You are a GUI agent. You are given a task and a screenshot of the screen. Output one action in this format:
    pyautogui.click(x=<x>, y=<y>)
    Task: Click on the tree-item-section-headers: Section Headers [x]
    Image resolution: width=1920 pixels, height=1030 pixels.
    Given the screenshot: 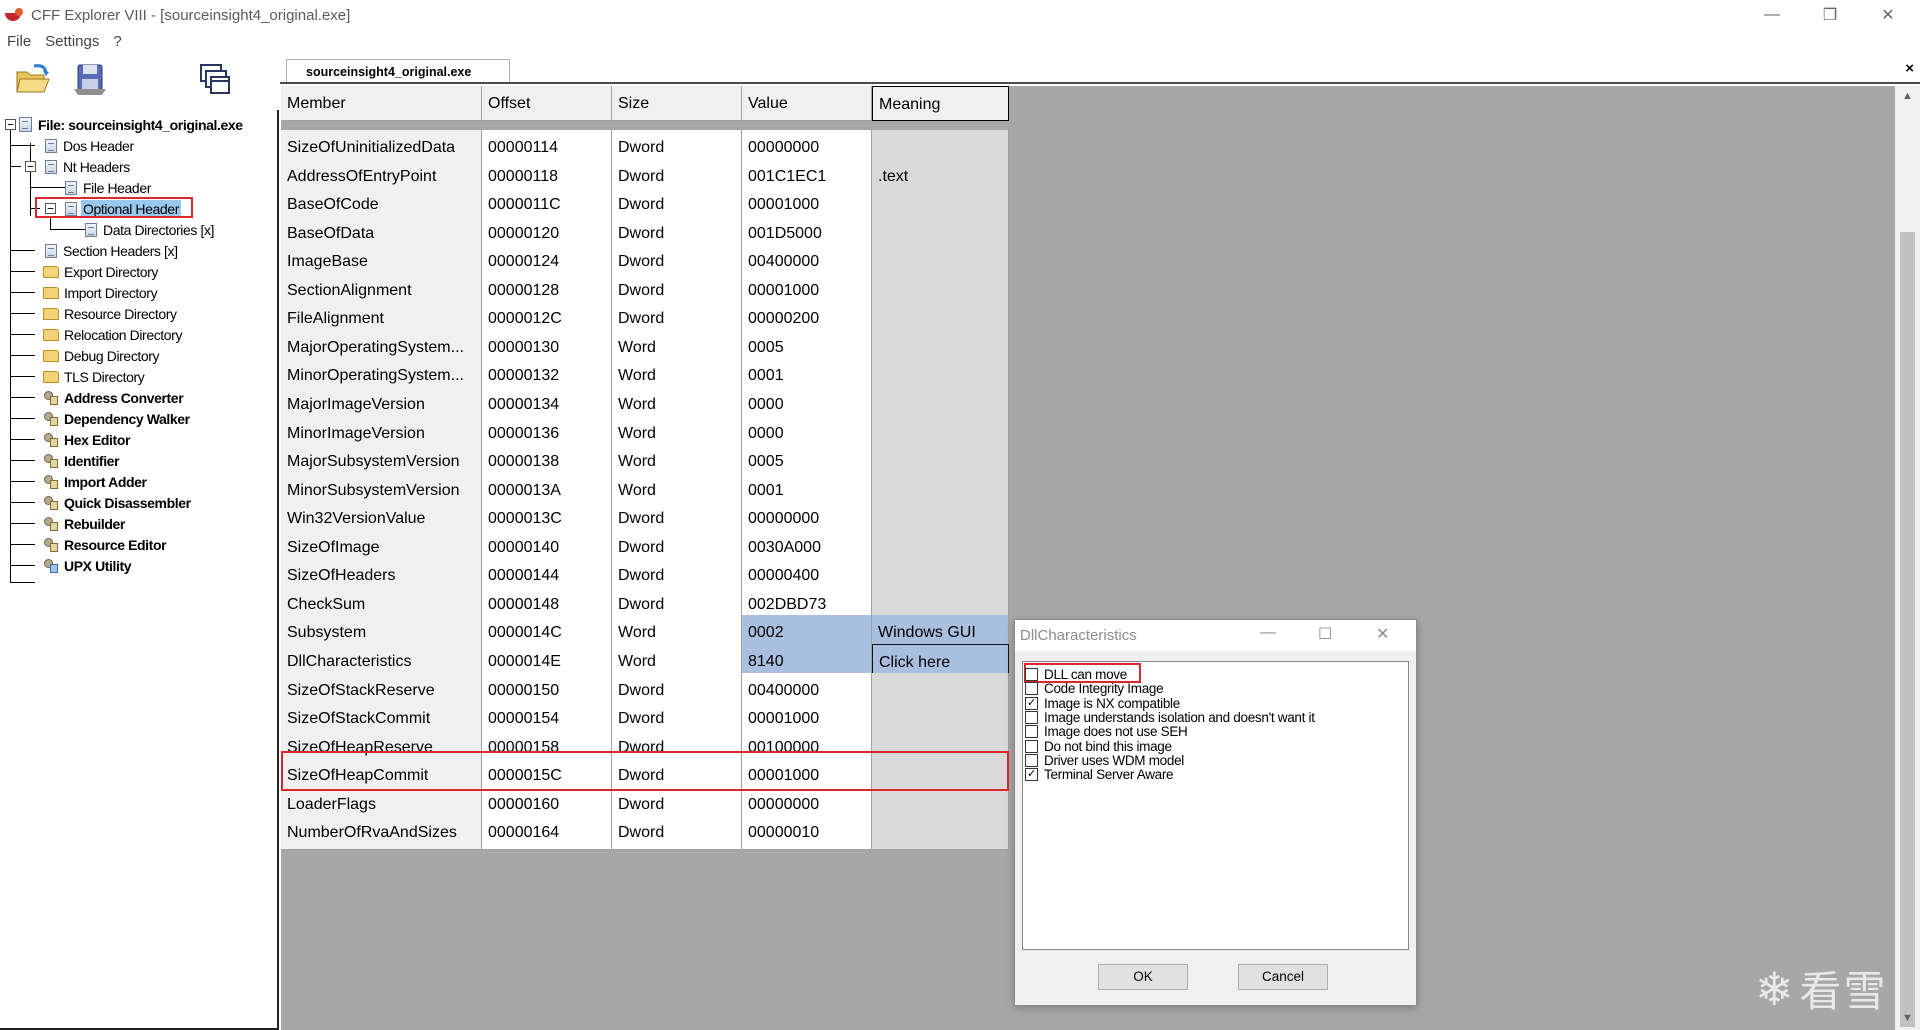 What is the action you would take?
    pyautogui.click(x=112, y=250)
    